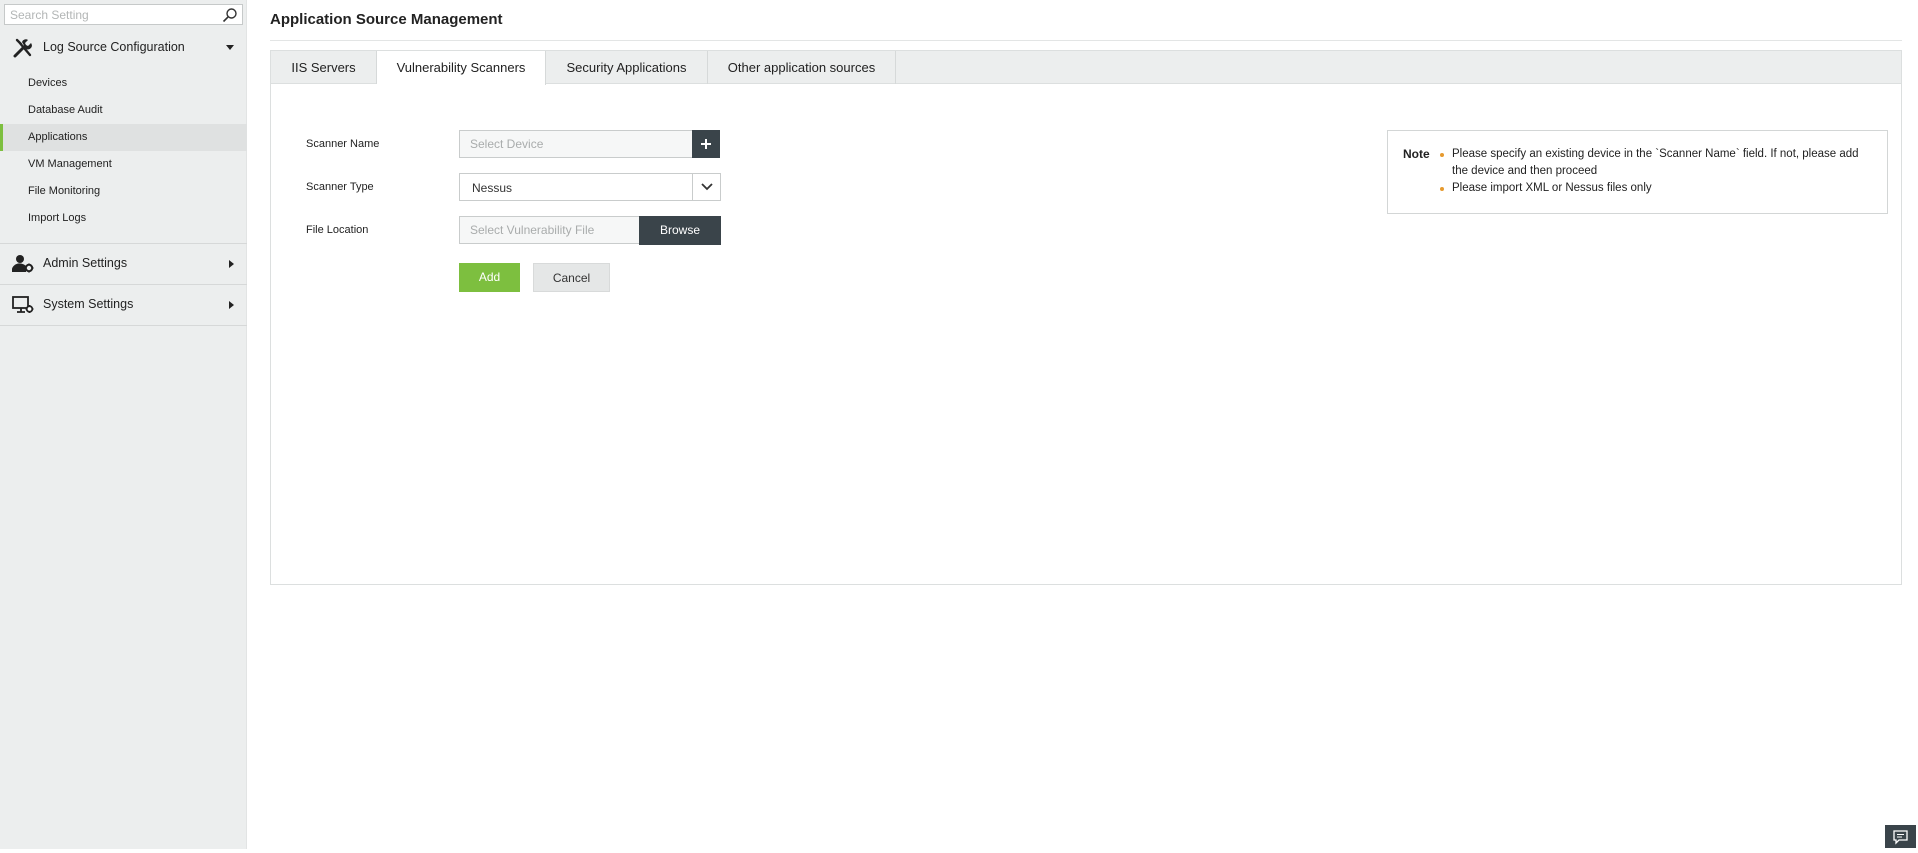 The height and width of the screenshot is (853, 1918). I want to click on scanner-type-label: Scanner Type, so click(340, 187).